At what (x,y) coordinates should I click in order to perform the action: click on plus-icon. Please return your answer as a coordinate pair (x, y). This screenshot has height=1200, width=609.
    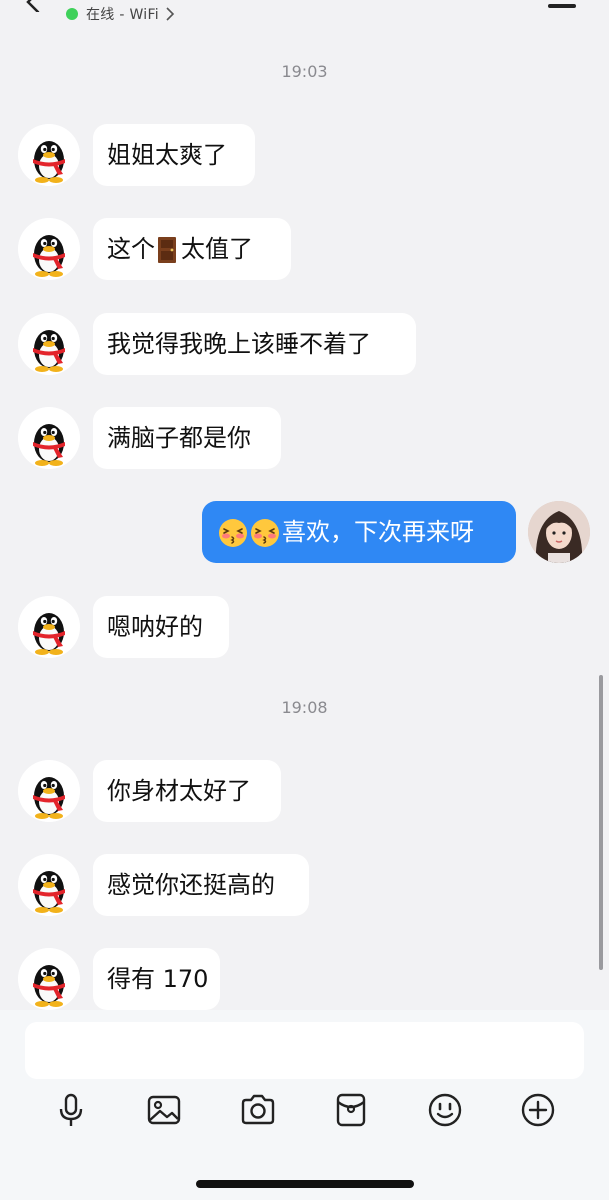
    Looking at the image, I should click on (538, 1110).